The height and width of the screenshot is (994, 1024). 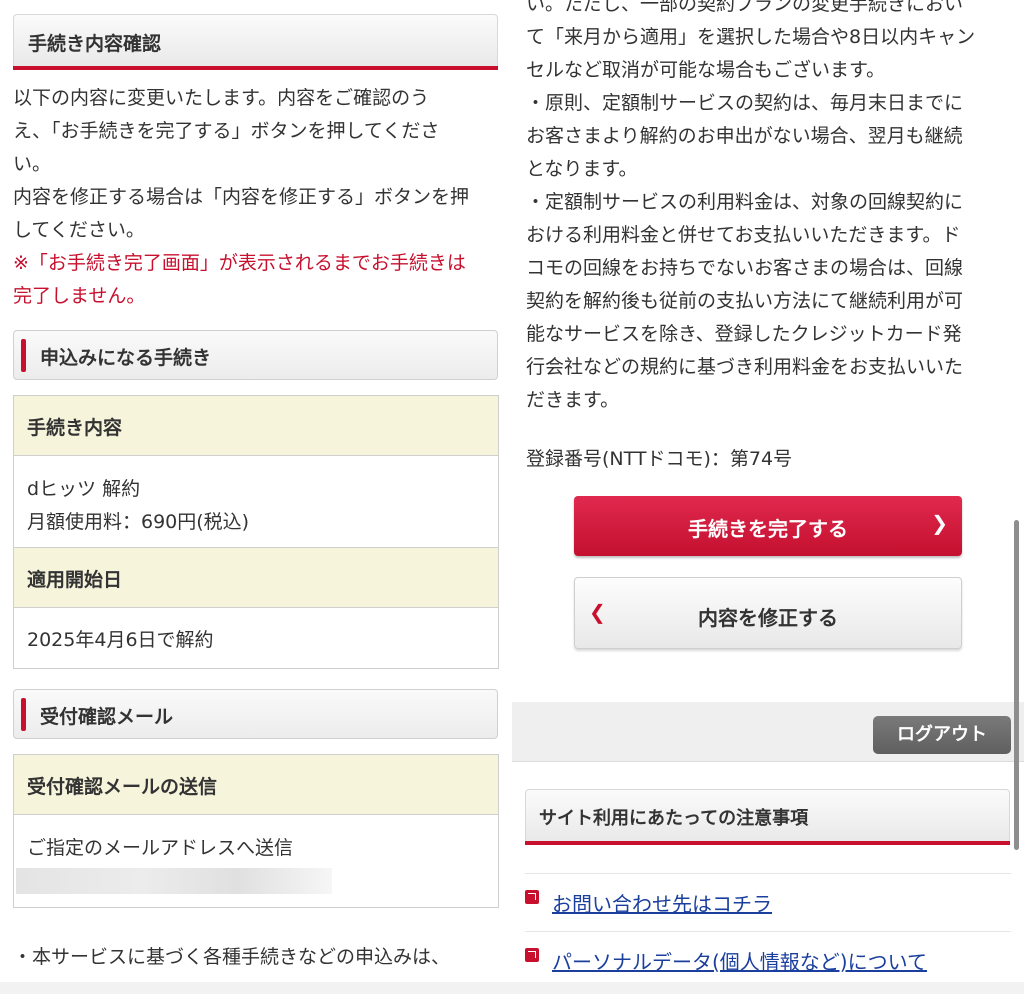 I want to click on link-contact: お問い合わせ先はコチラ, so click(x=768, y=897).